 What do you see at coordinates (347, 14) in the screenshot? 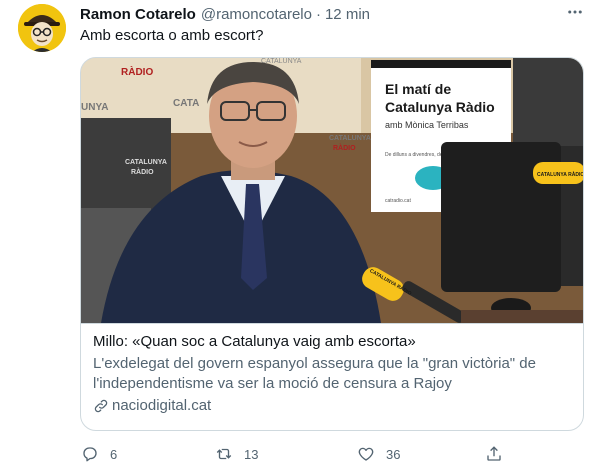
I see `tweet-timestamp: 12 min` at bounding box center [347, 14].